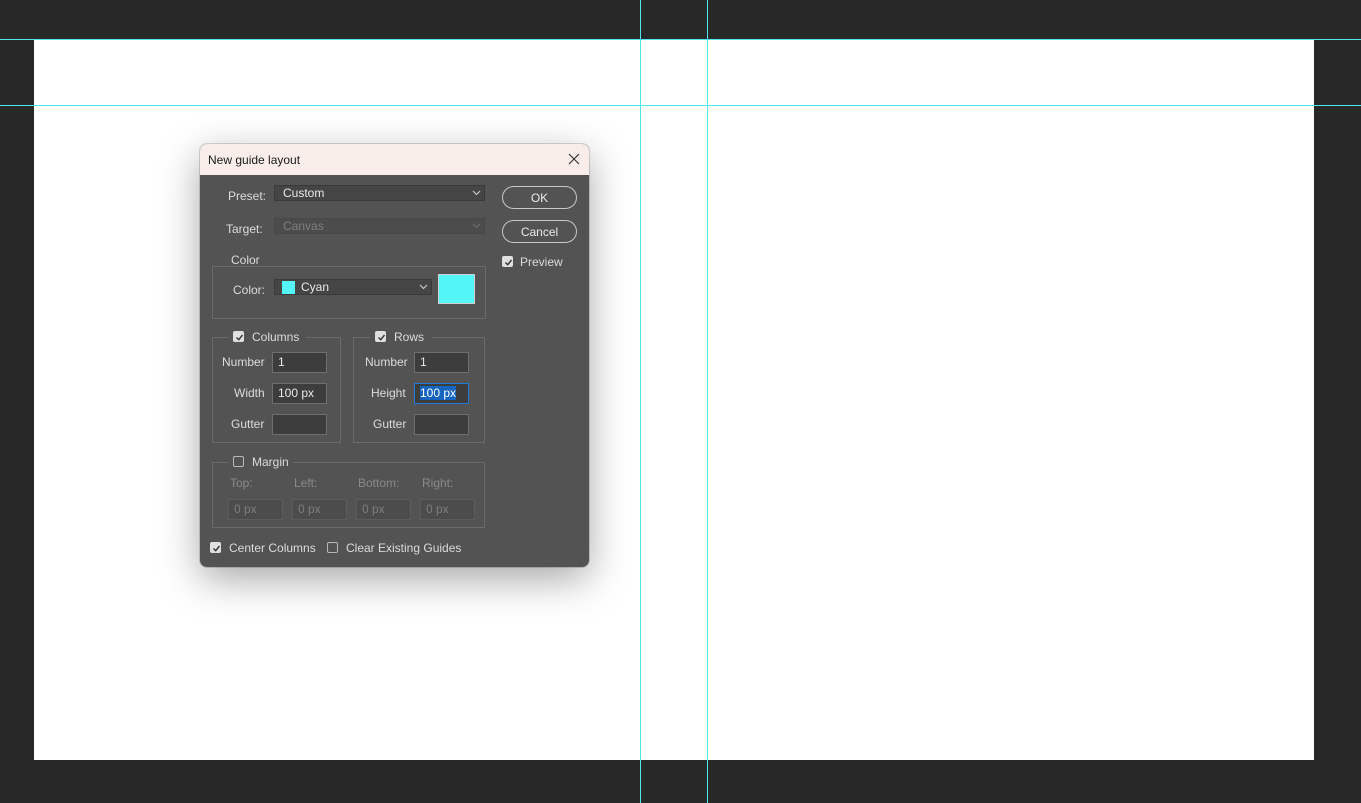 The height and width of the screenshot is (803, 1361). What do you see at coordinates (249, 393) in the screenshot?
I see `columns-width-label: Width` at bounding box center [249, 393].